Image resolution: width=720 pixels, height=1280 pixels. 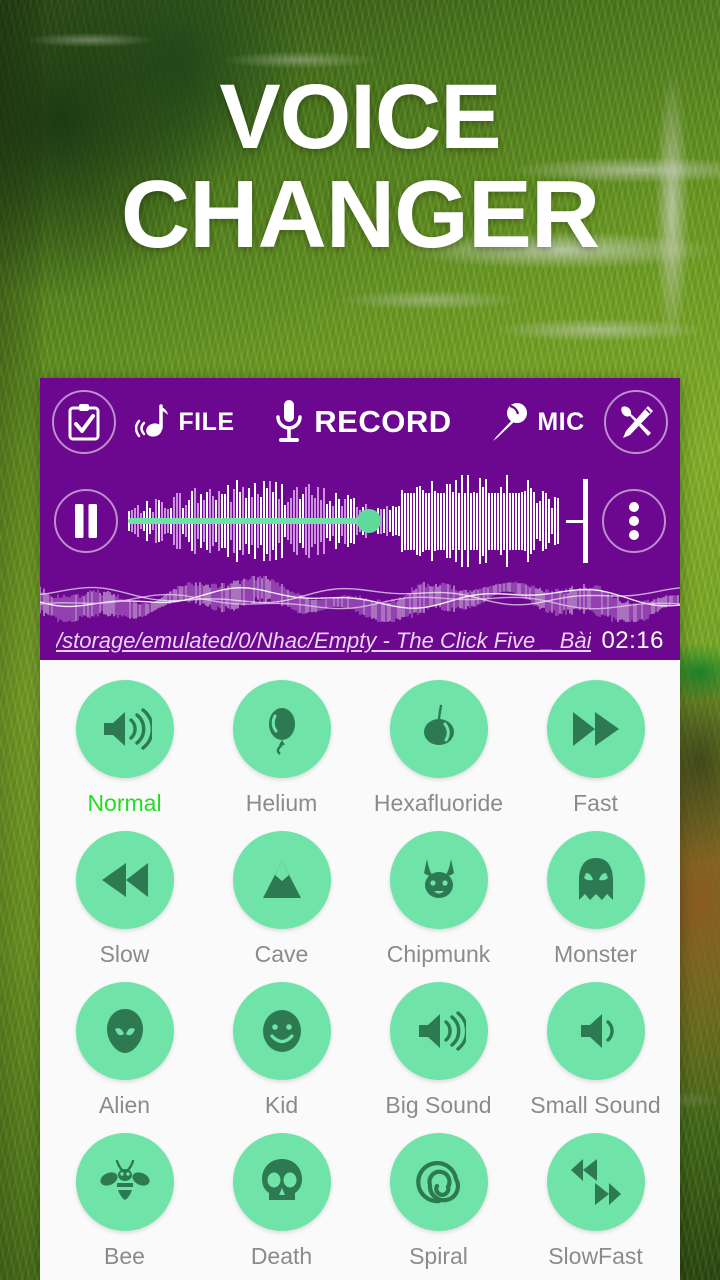 I want to click on effect-label: Helium, so click(x=281, y=803).